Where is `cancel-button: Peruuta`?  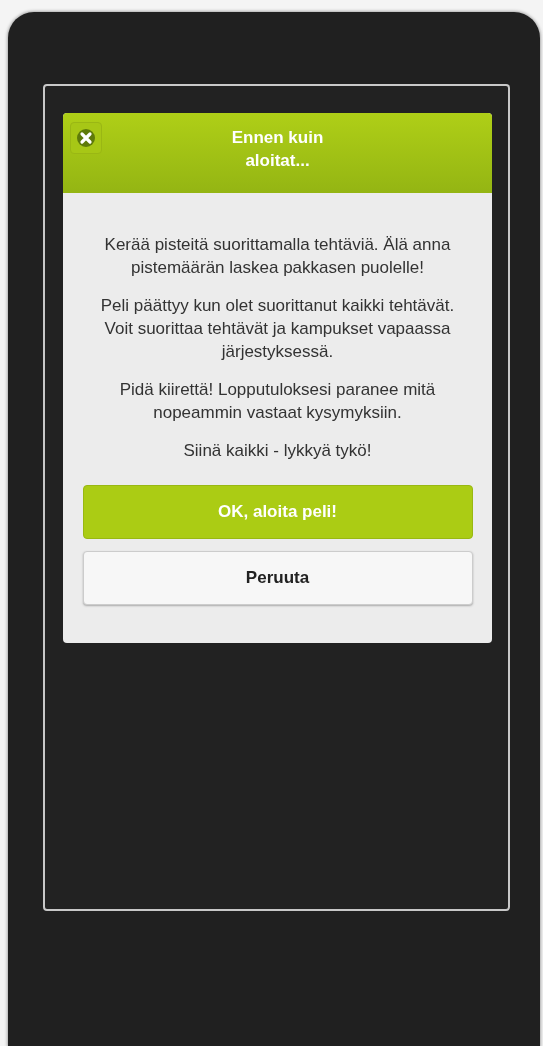 cancel-button: Peruuta is located at coordinates (277, 578).